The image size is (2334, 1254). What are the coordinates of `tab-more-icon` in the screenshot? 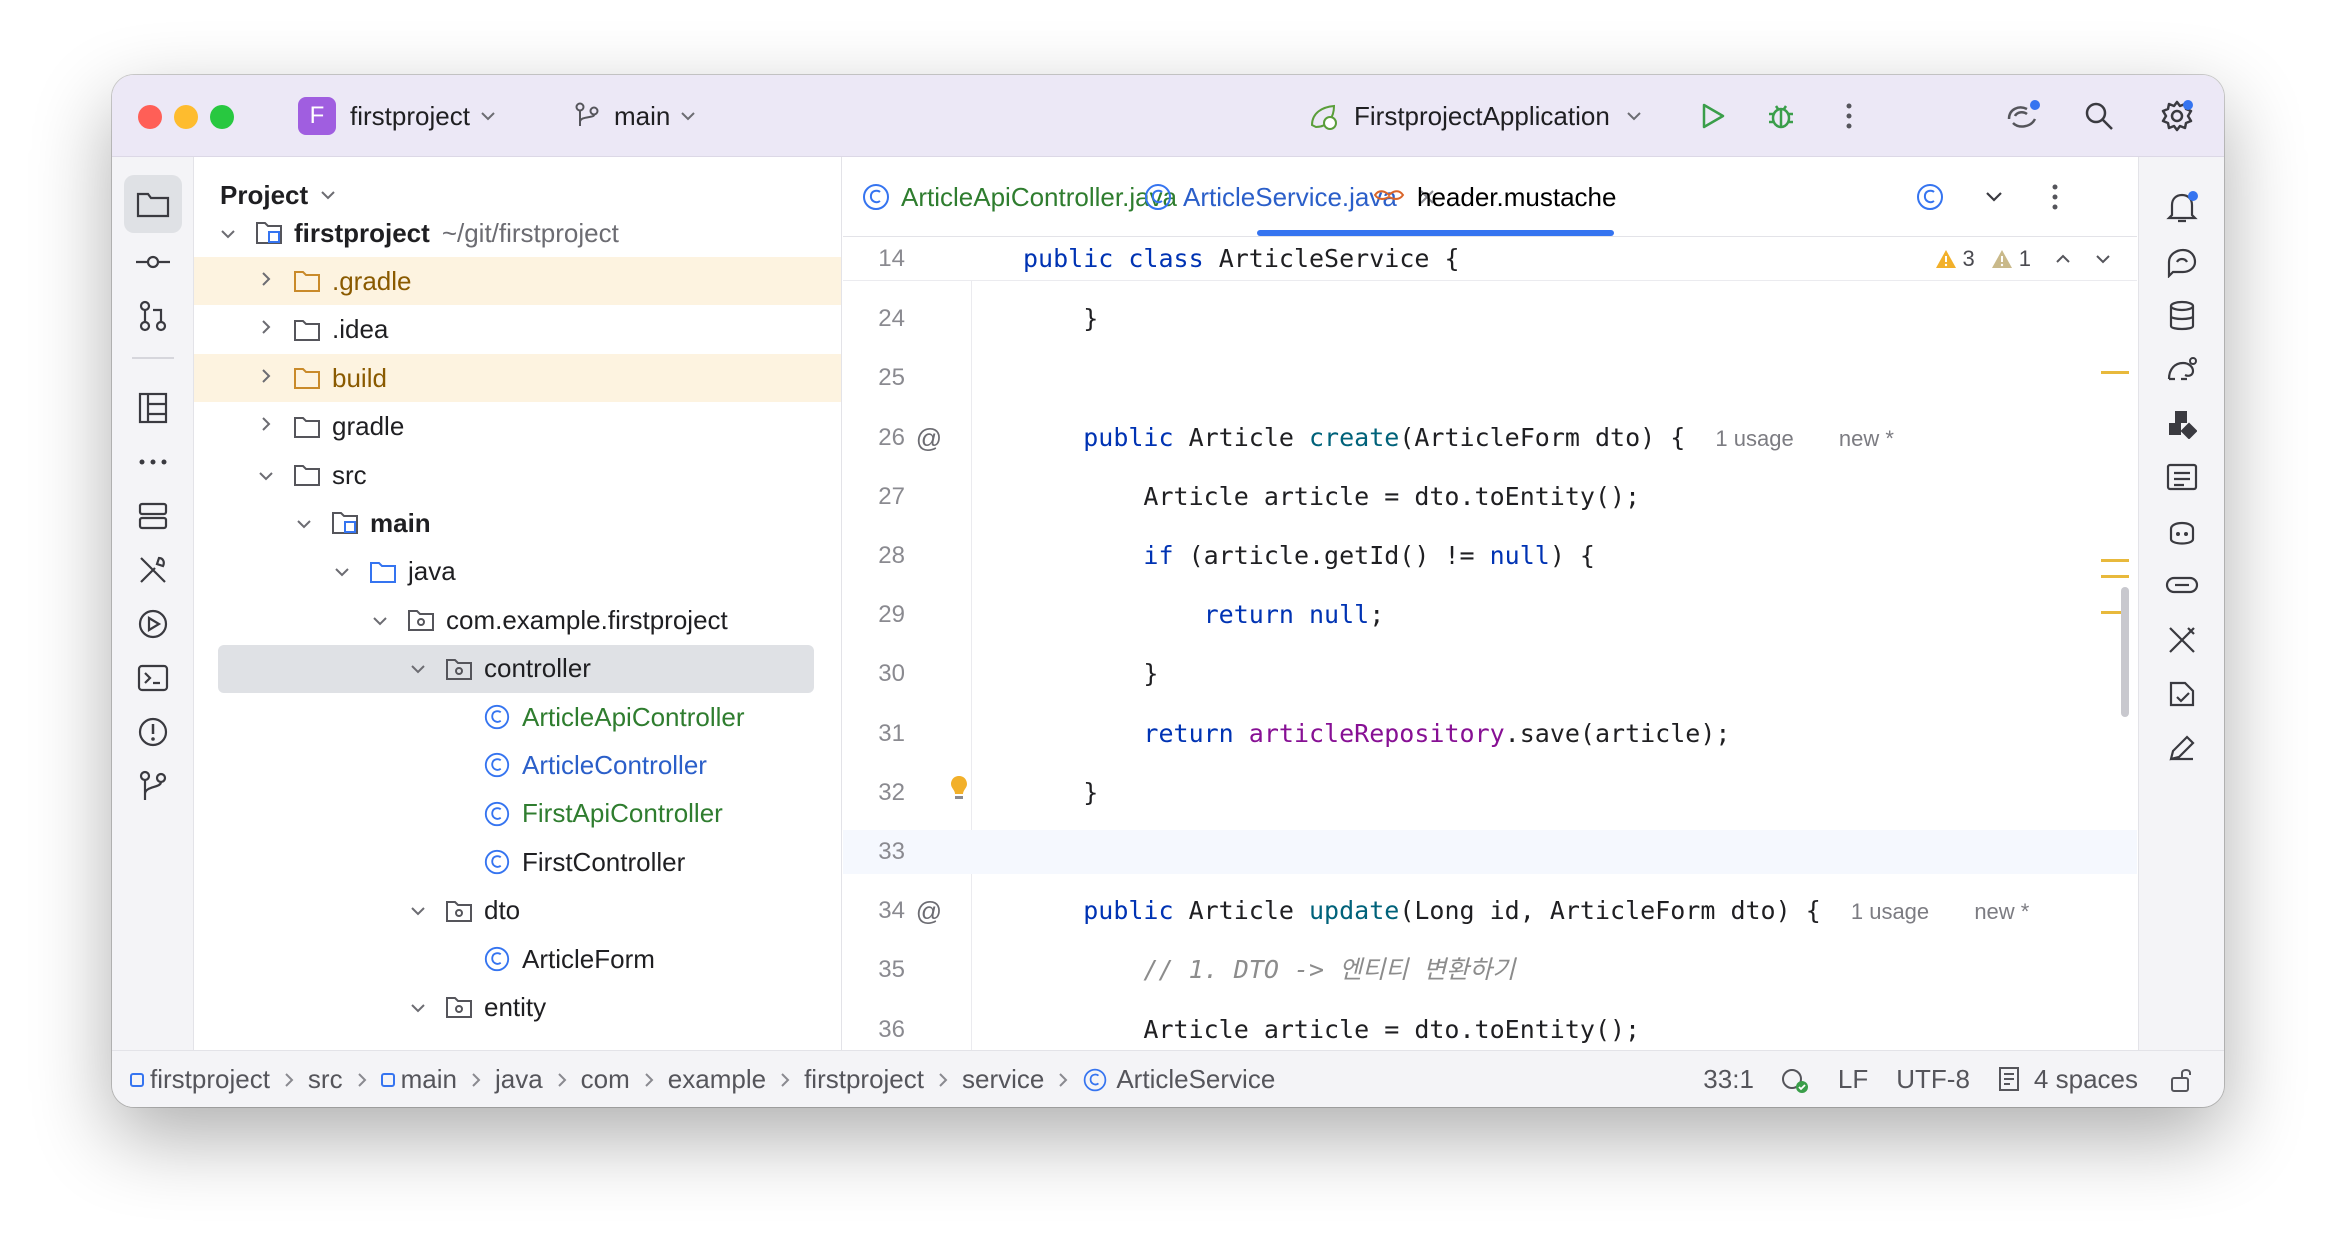 It's located at (2055, 197).